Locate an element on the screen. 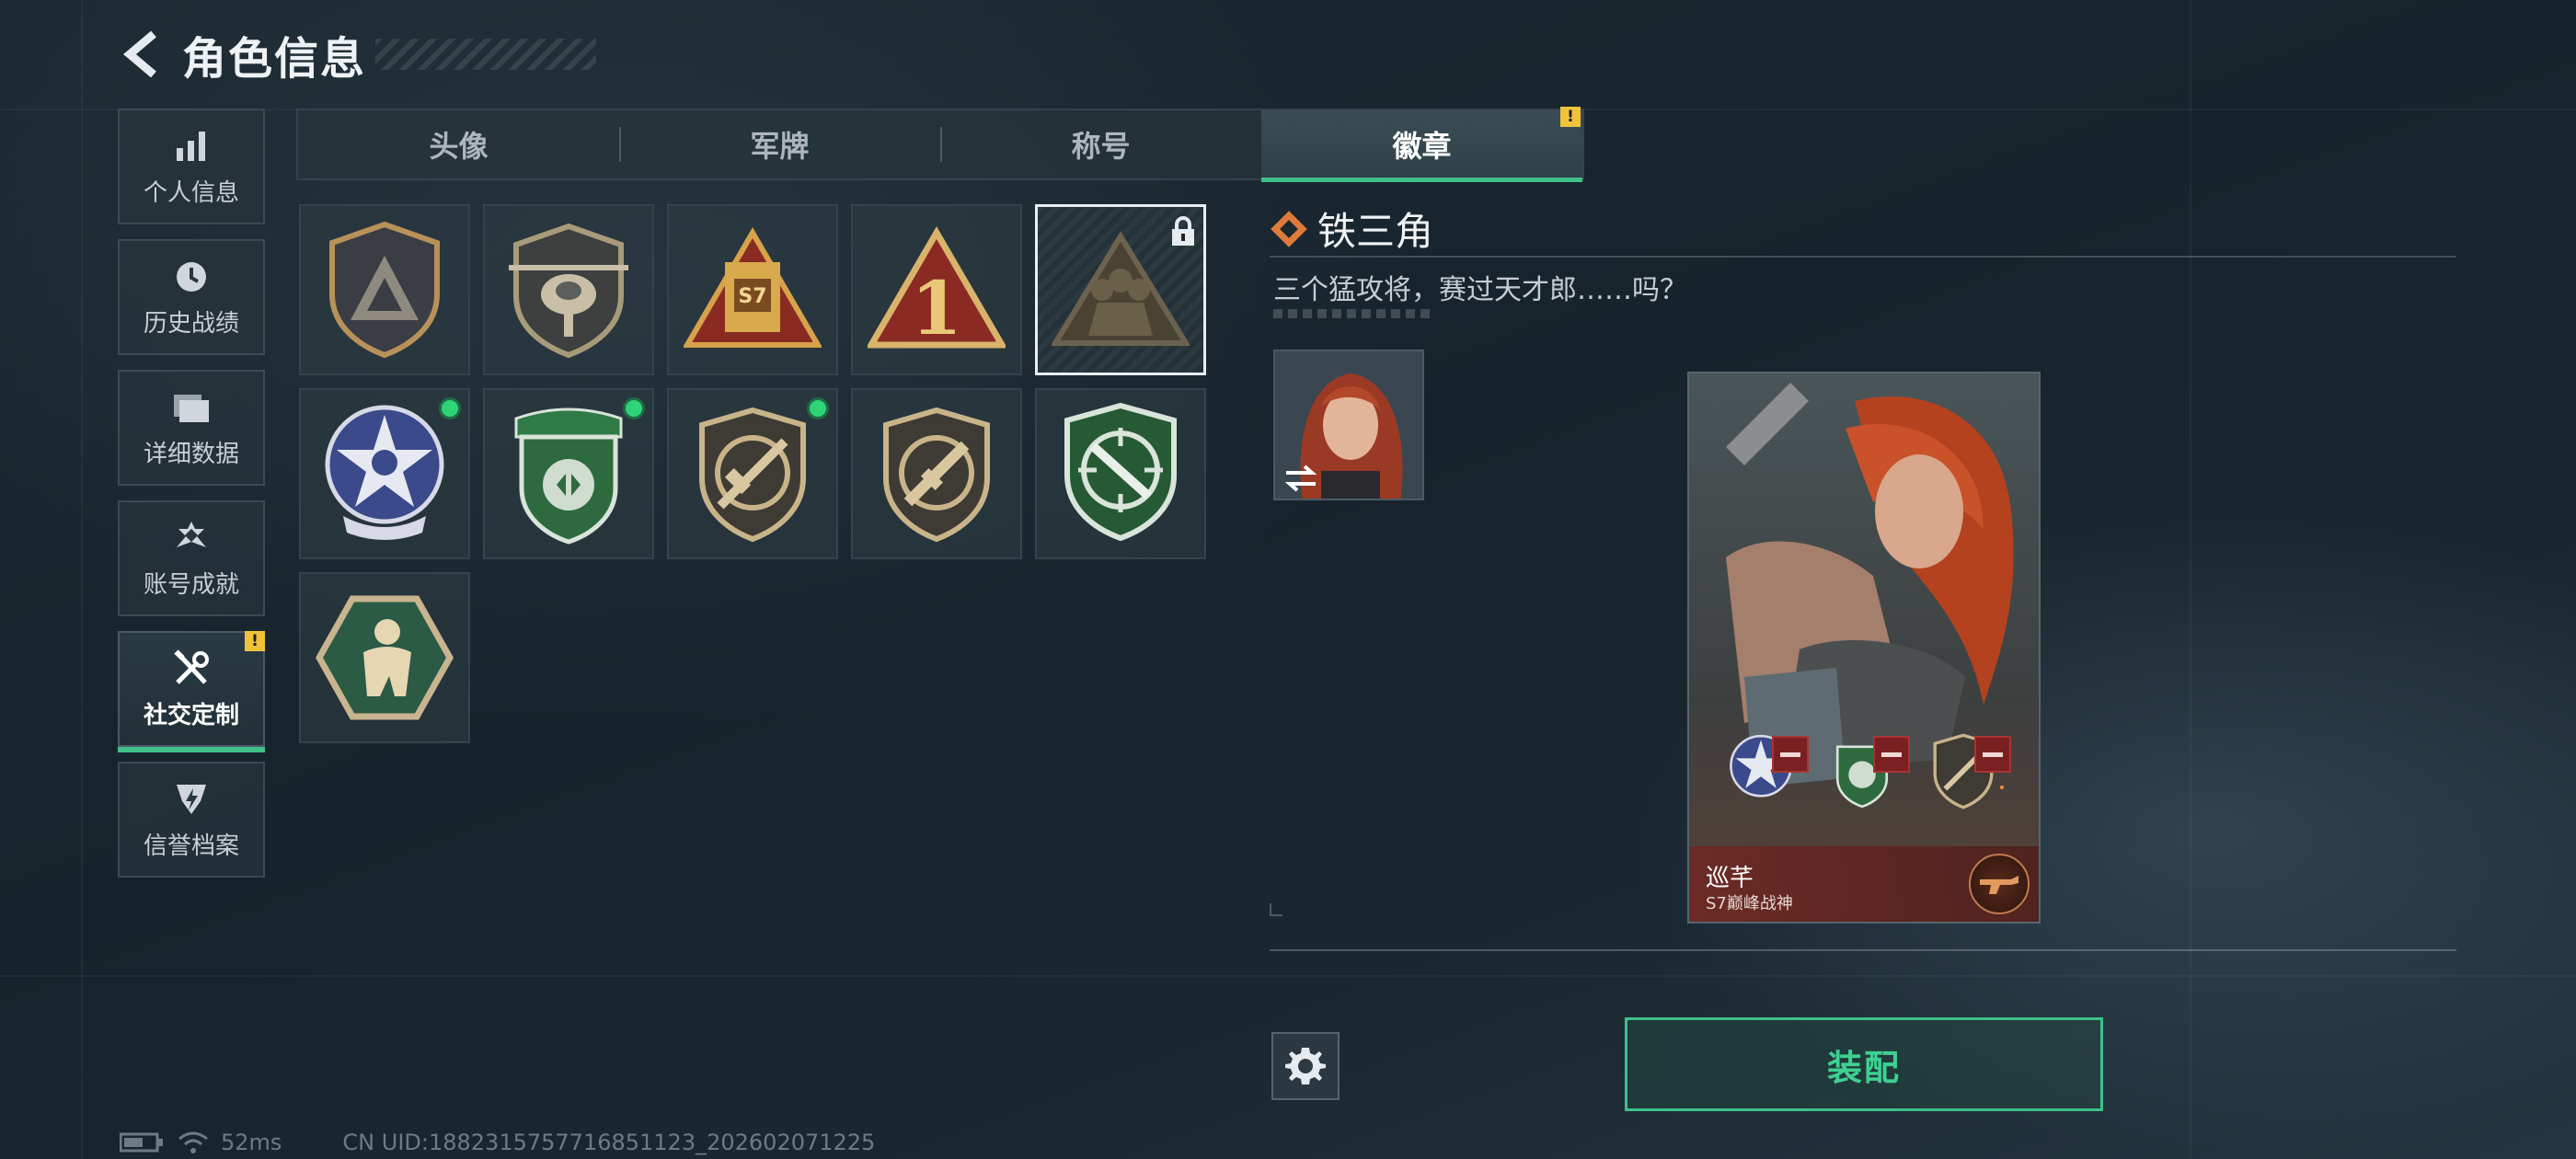  tab-bar: 头像 军牌 称号 徽章 ! is located at coordinates (940, 144).